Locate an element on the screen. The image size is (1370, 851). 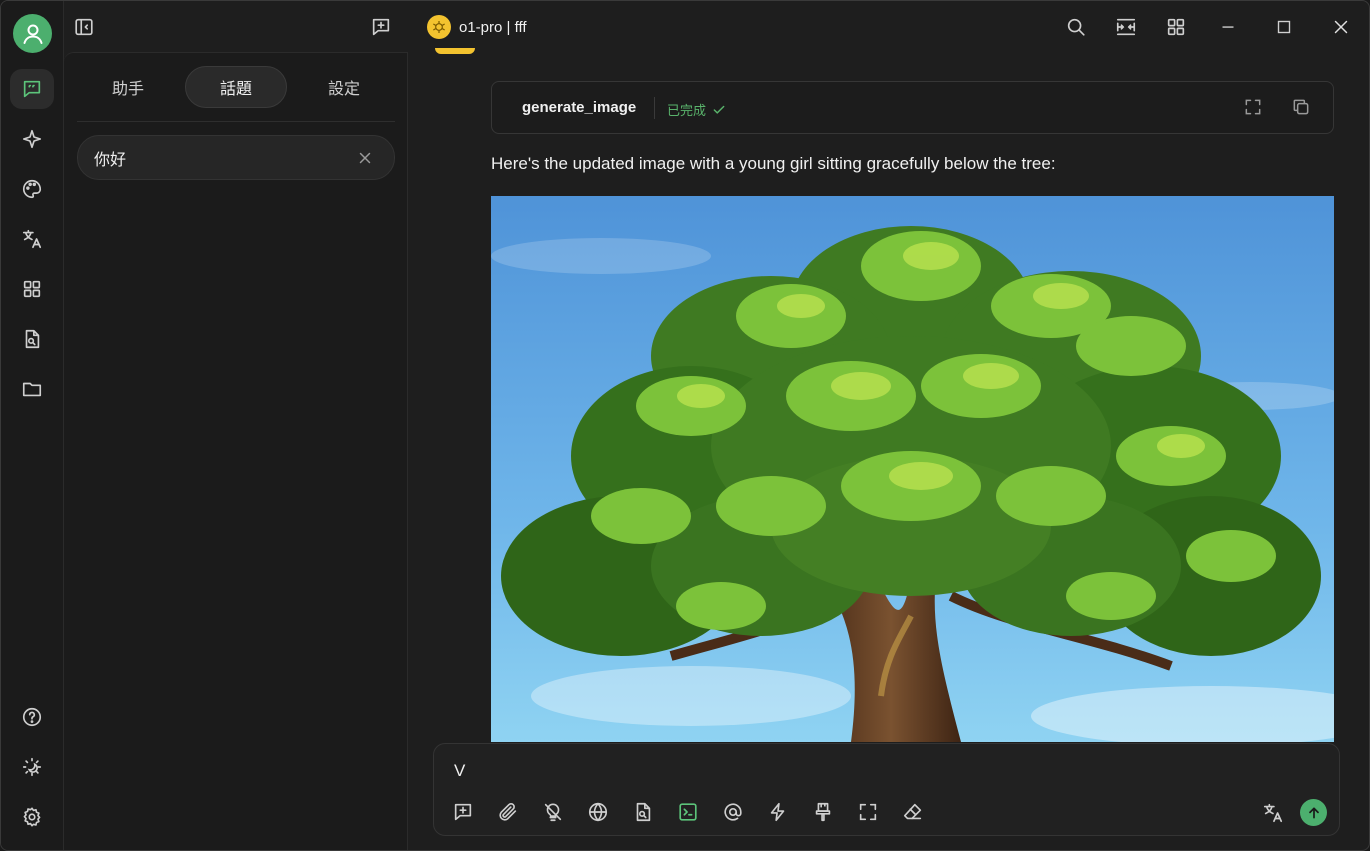
openai-logo-icon is located at coordinates (439, 27).